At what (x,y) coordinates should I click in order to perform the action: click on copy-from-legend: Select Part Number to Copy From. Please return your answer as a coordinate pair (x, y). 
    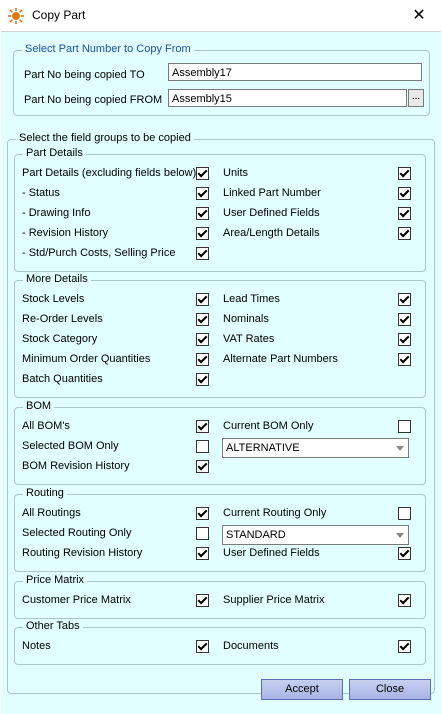
    Looking at the image, I should click on (108, 49).